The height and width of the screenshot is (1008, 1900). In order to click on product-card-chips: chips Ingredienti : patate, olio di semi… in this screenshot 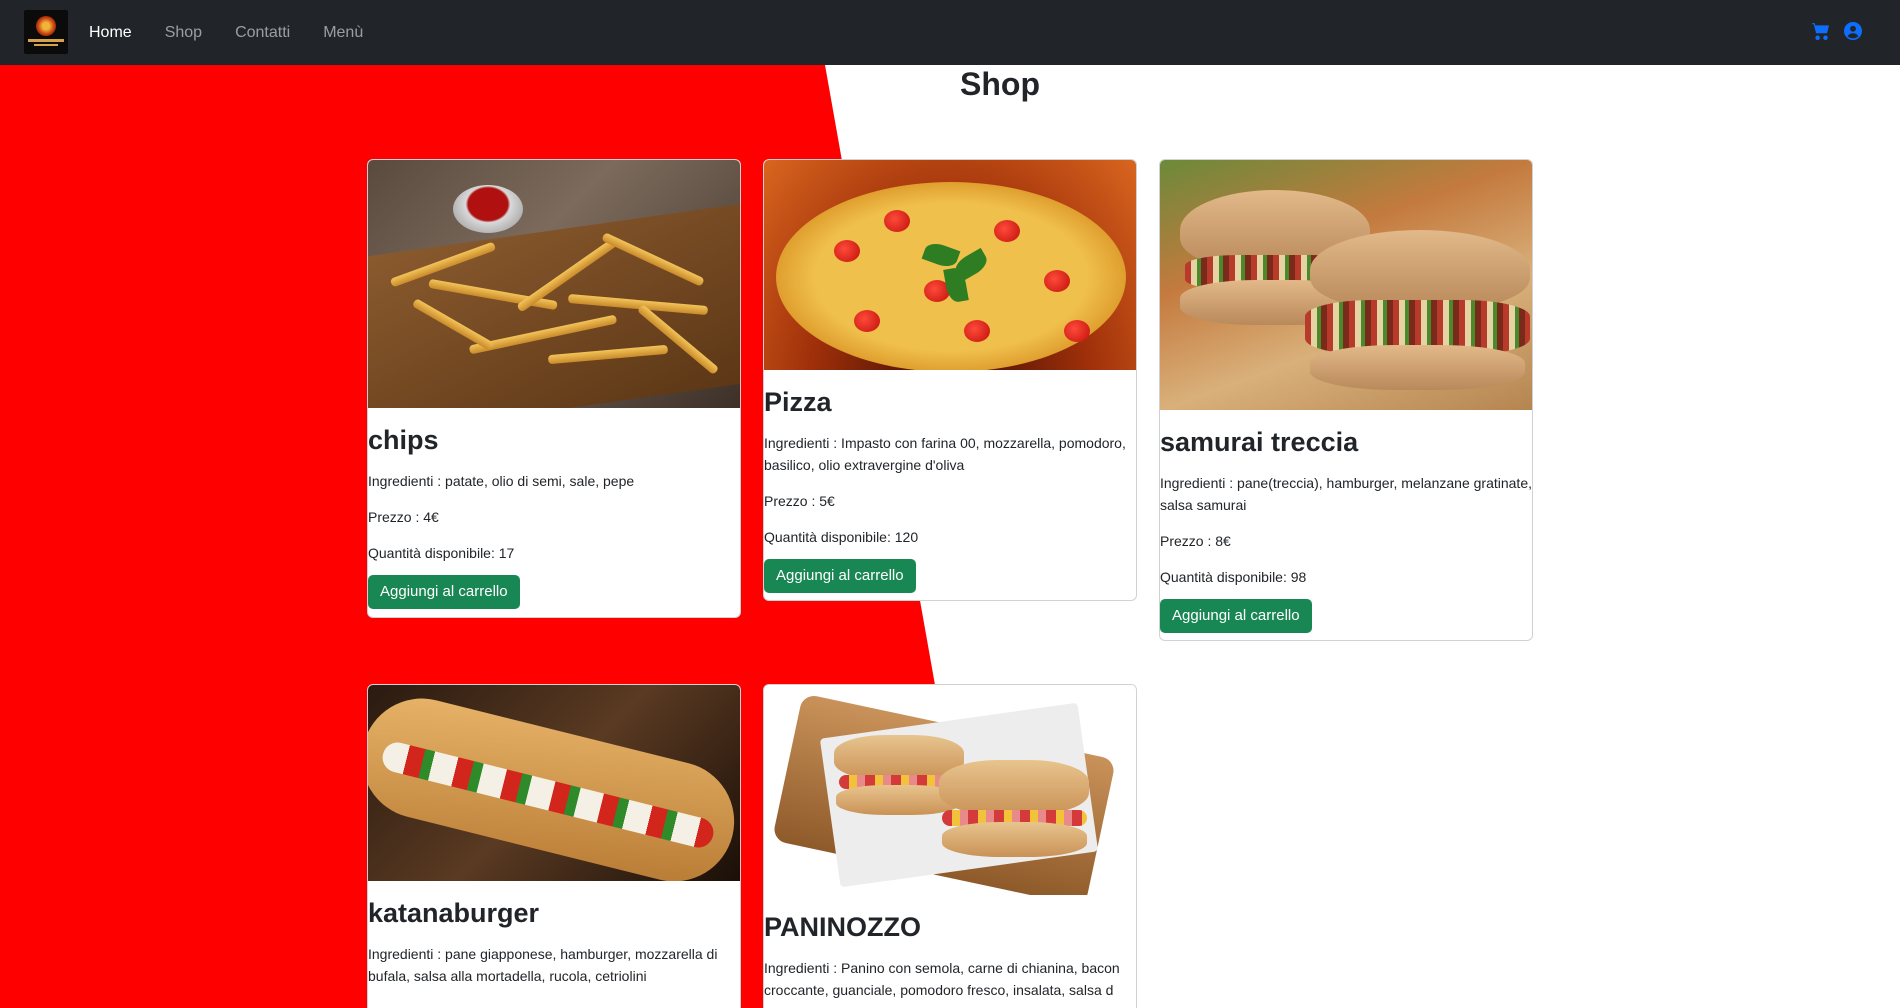, I will do `click(554, 388)`.